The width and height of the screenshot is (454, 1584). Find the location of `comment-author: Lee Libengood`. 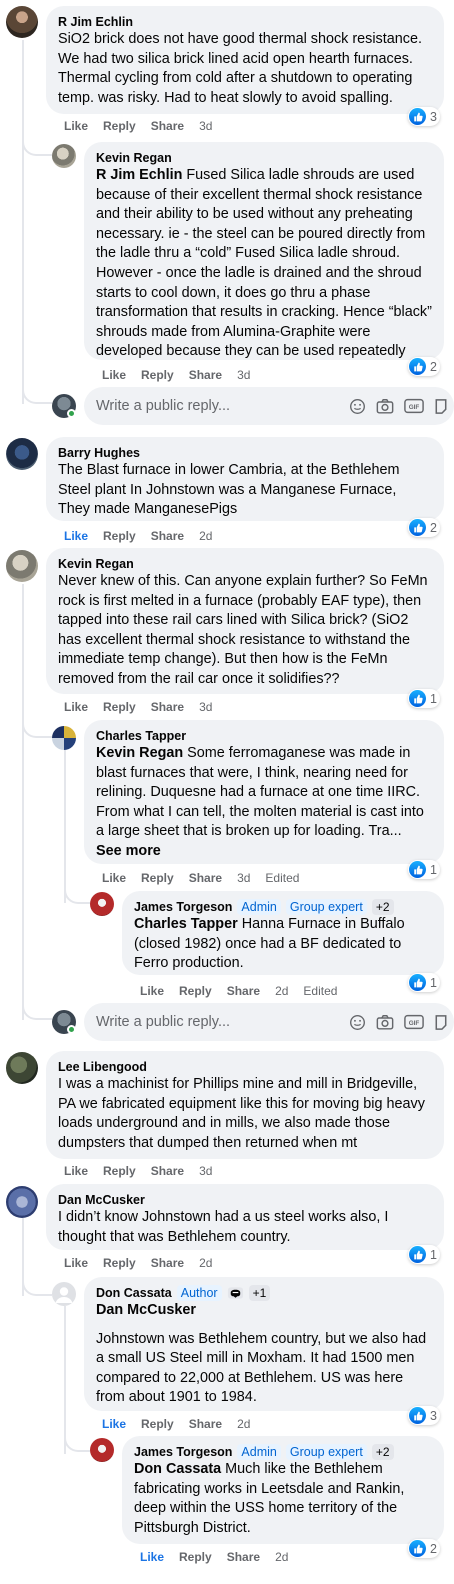

comment-author: Lee Libengood is located at coordinates (245, 1067).